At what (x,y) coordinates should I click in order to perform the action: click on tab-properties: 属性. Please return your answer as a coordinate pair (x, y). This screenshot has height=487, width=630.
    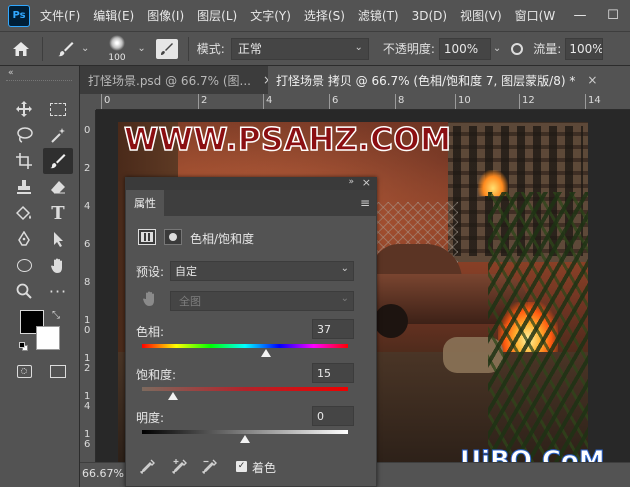
    Looking at the image, I should click on (145, 203).